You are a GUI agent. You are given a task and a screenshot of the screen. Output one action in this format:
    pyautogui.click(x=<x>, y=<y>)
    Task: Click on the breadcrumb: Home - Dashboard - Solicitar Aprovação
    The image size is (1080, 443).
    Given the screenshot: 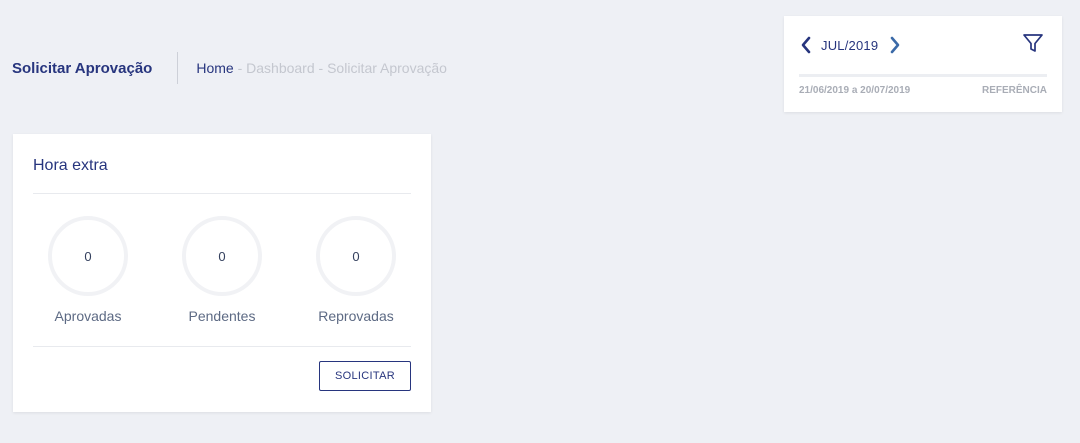 What is the action you would take?
    pyautogui.click(x=321, y=68)
    